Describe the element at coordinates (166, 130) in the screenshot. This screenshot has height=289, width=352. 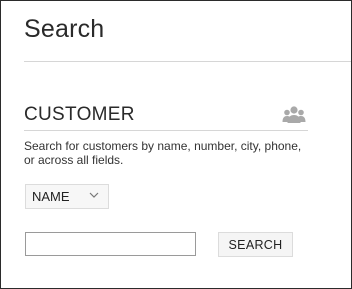
I see `section-divider` at that location.